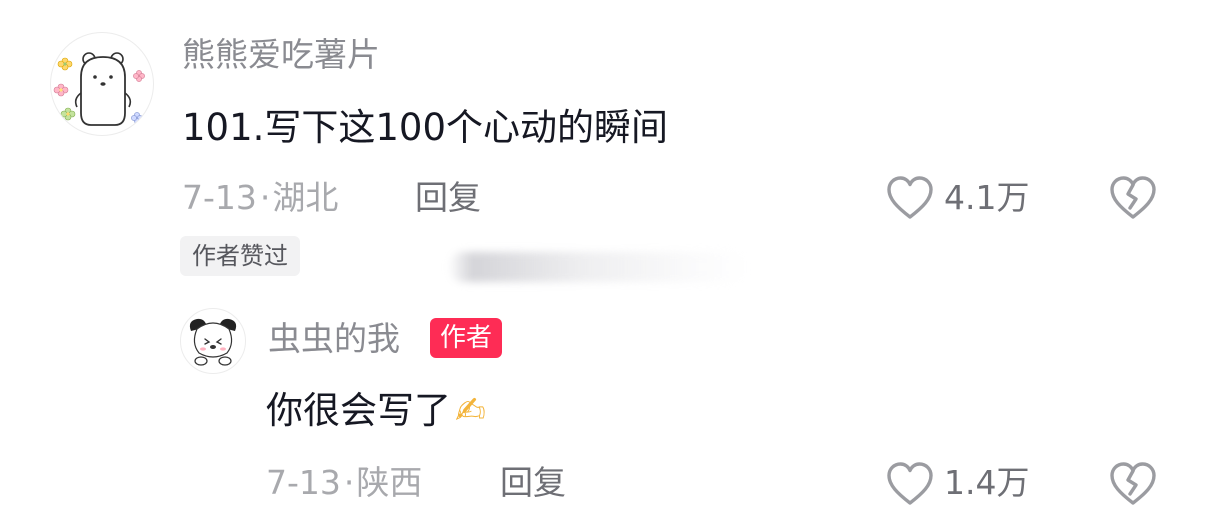  What do you see at coordinates (425, 127) in the screenshot?
I see `comment-text: 101.写下这100个心动的瞬间` at bounding box center [425, 127].